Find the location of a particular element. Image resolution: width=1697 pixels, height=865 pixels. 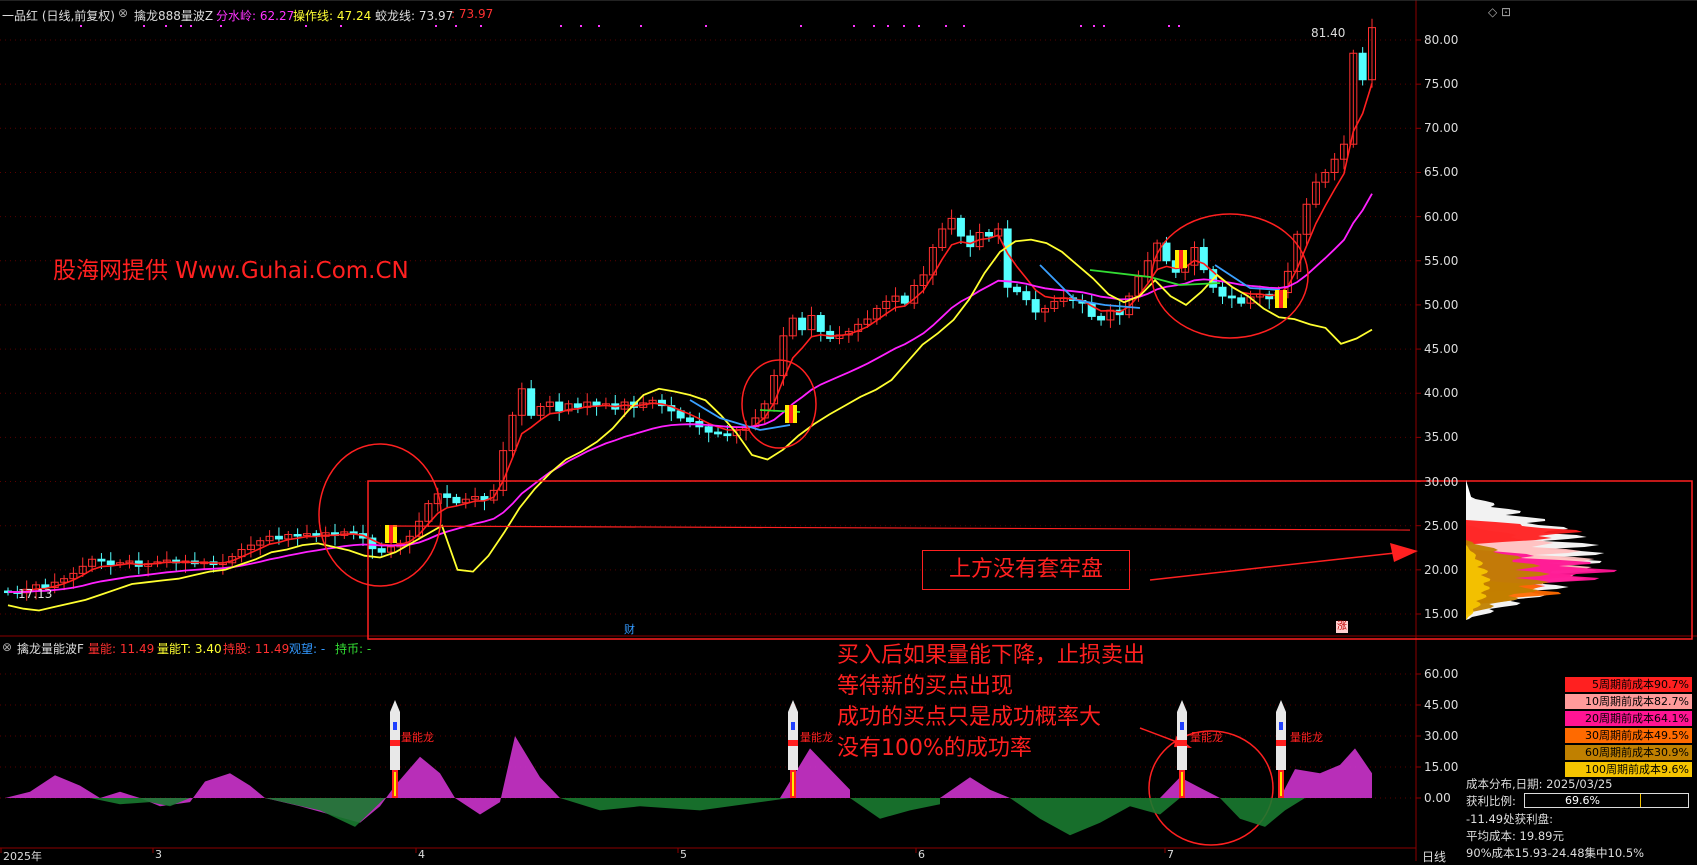

price-axis-label: 40.00 is located at coordinates (1441, 393).